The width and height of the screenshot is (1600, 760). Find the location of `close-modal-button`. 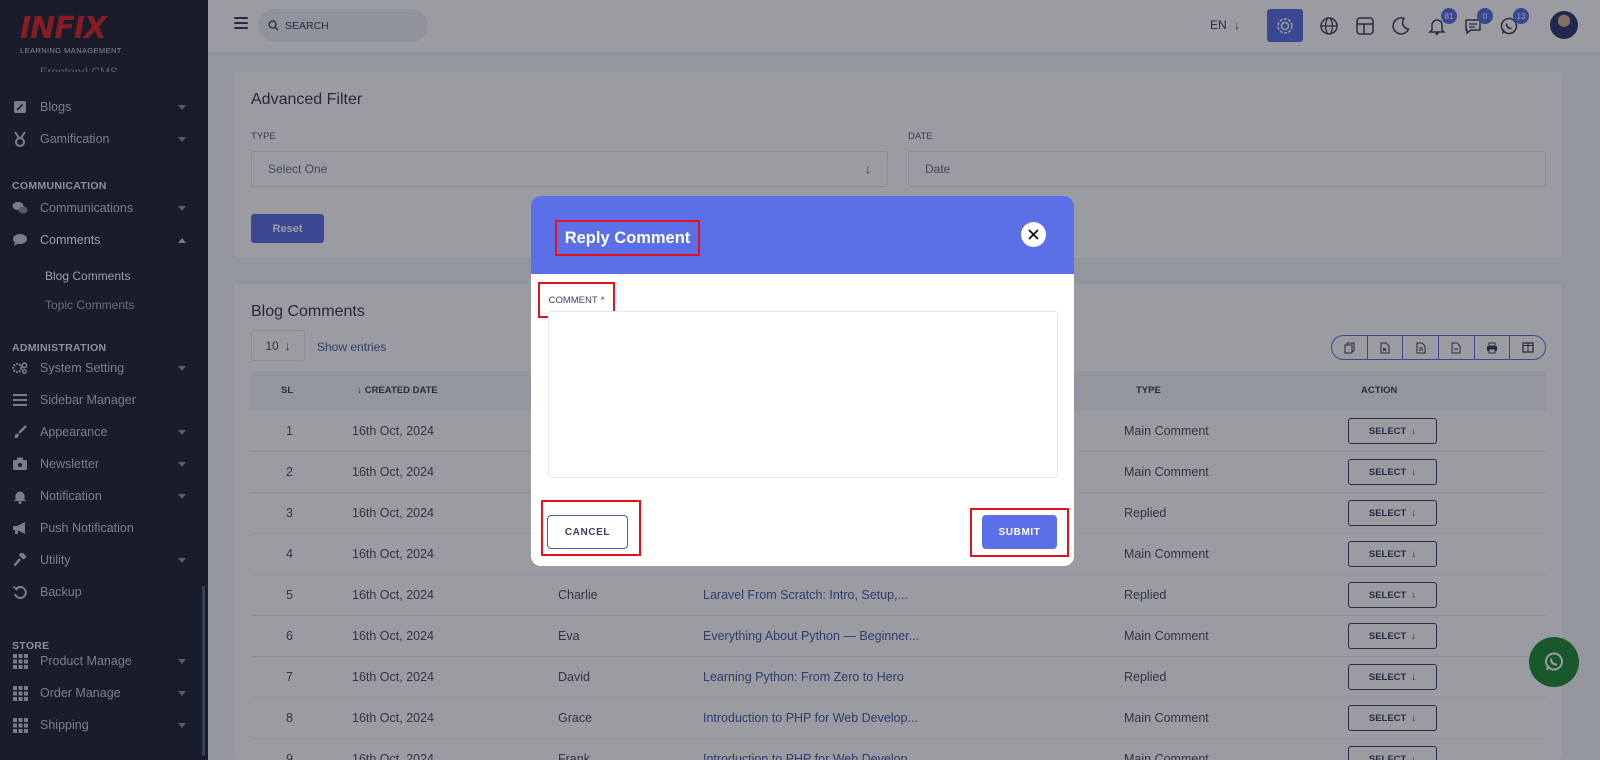

close-modal-button is located at coordinates (1033, 234).